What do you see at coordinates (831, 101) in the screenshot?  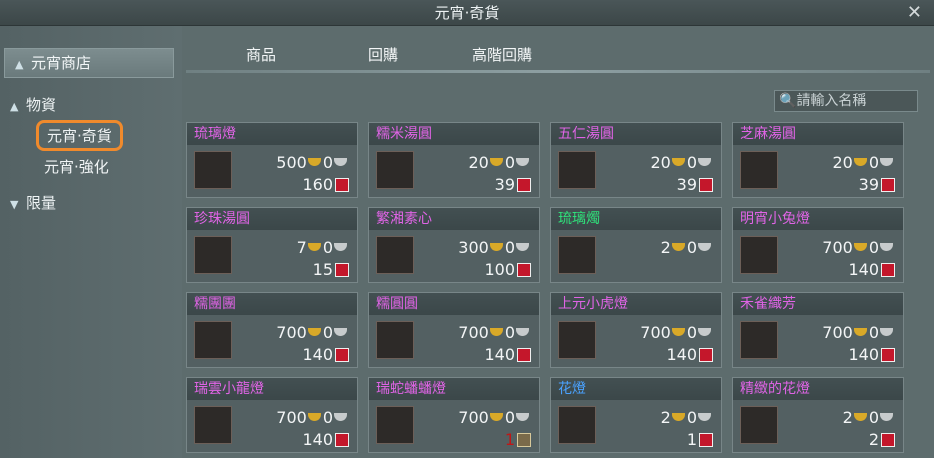 I see `search-placeholder: 請輸入名稱` at bounding box center [831, 101].